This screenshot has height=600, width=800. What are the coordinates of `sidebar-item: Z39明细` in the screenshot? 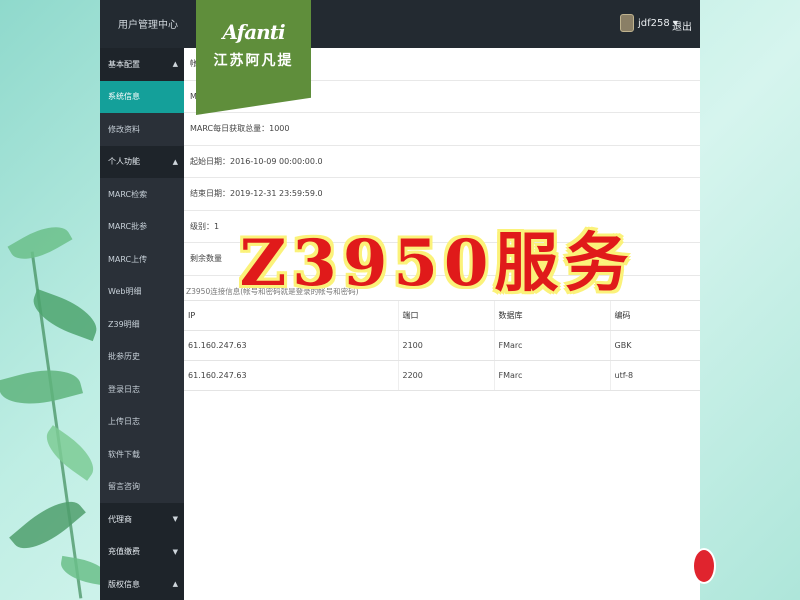 It's located at (142, 324).